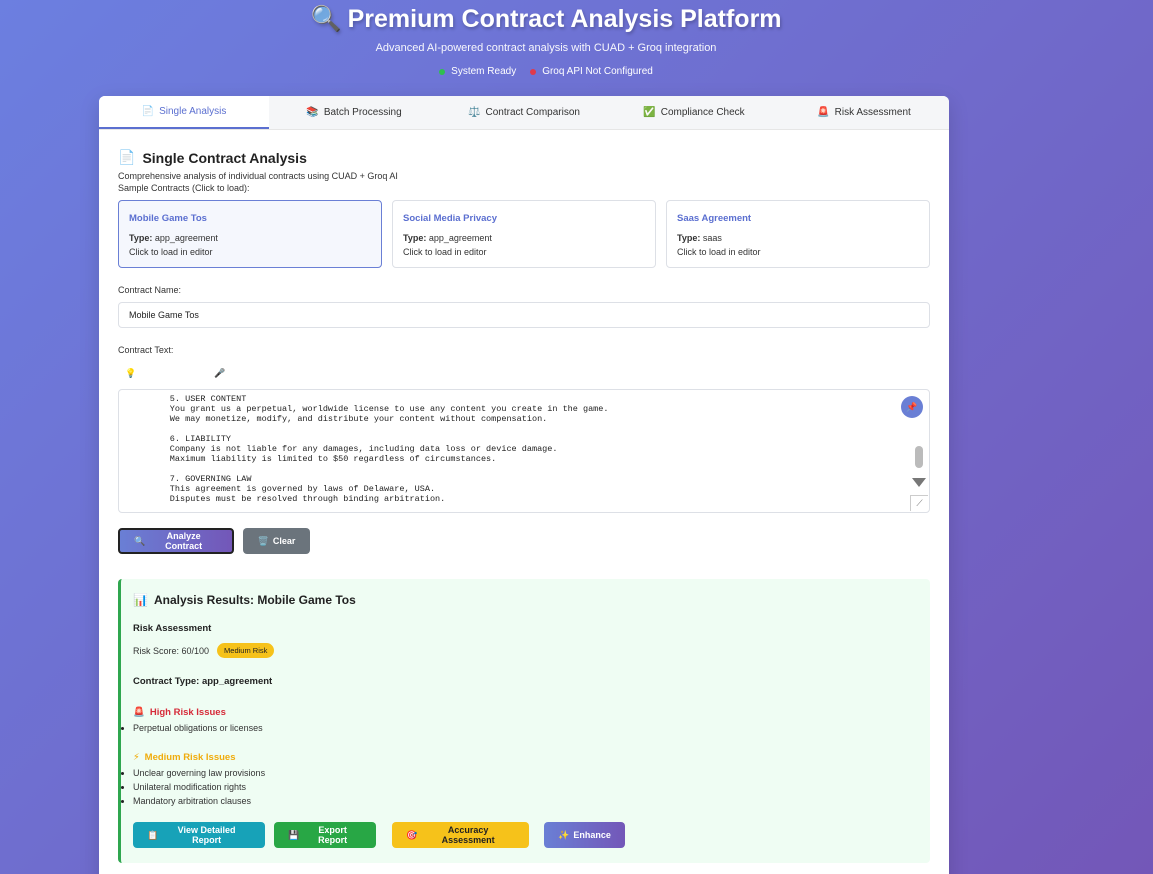  I want to click on list-item: Unilateral modification rights, so click(525, 787).